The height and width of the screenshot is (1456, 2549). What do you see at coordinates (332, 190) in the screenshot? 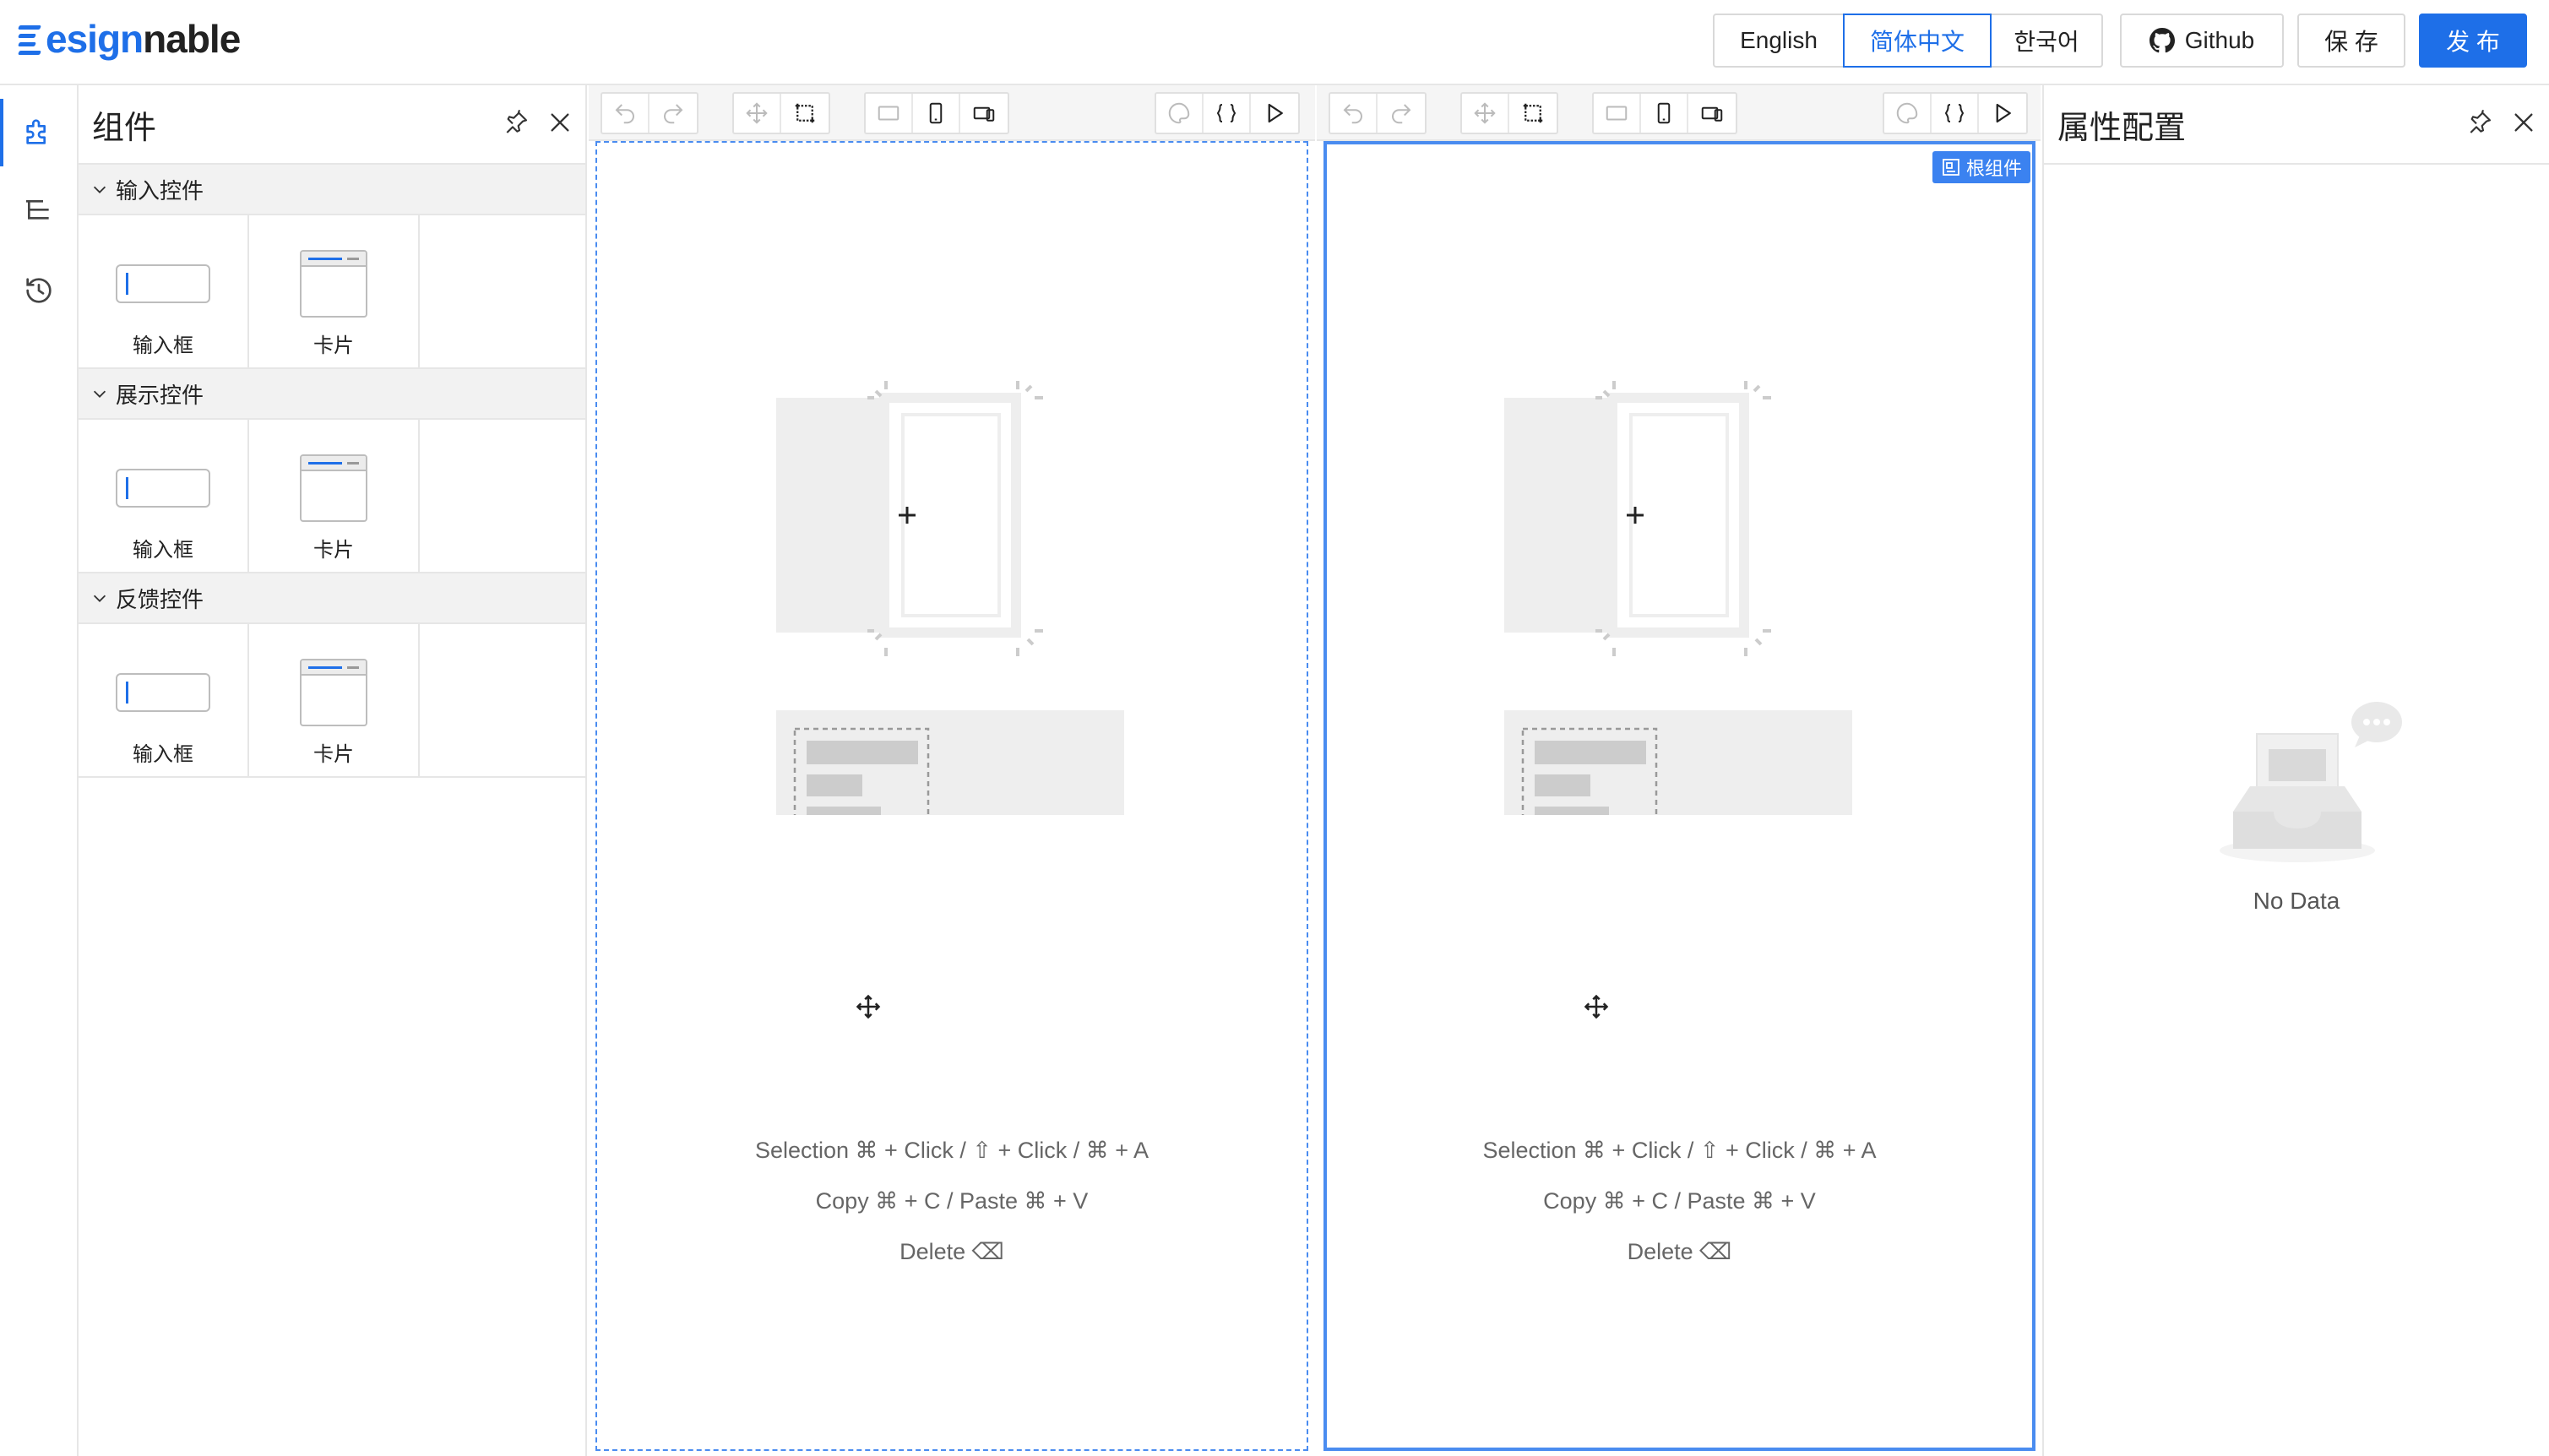
I see `group-header-input: 输入控件` at bounding box center [332, 190].